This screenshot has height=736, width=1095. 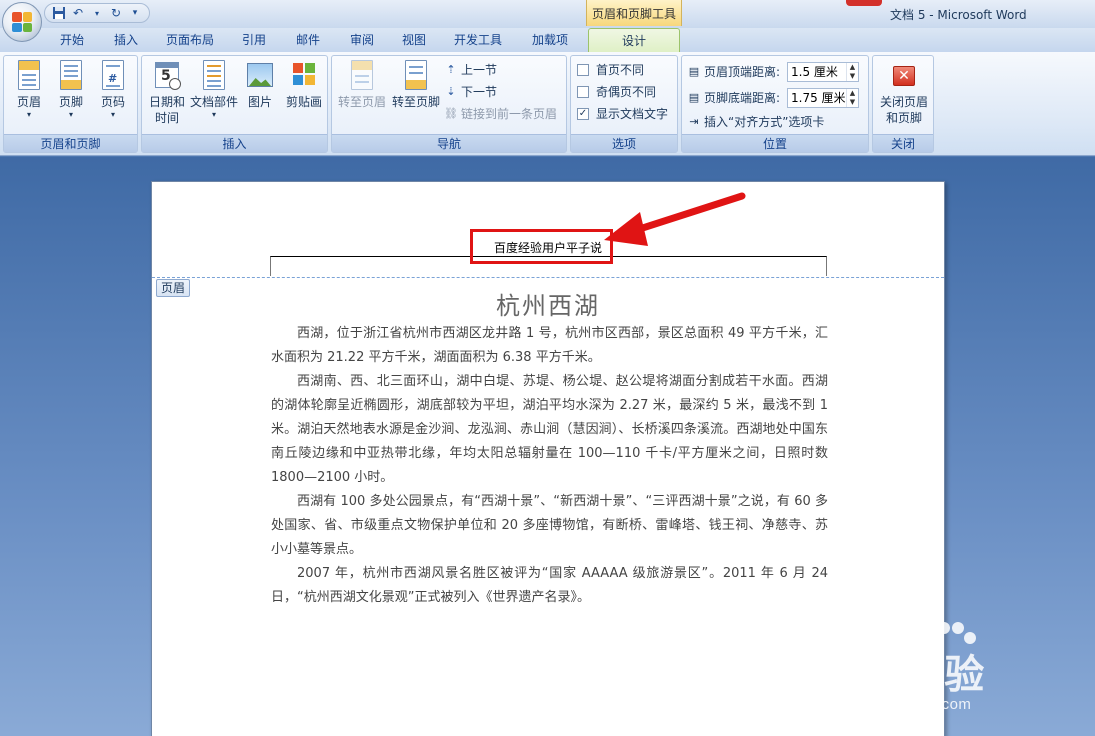 I want to click on prev-section-button: ⇡ 上一节, so click(x=470, y=70).